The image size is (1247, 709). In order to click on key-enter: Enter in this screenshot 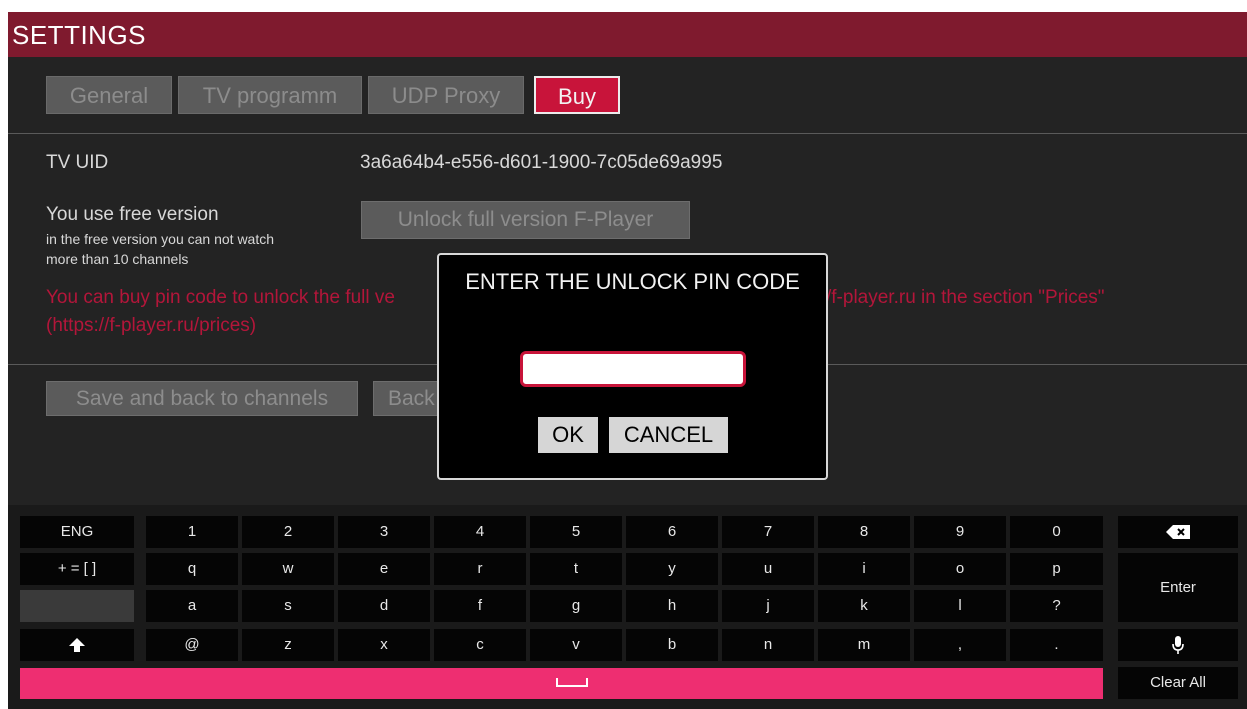, I will do `click(1178, 587)`.